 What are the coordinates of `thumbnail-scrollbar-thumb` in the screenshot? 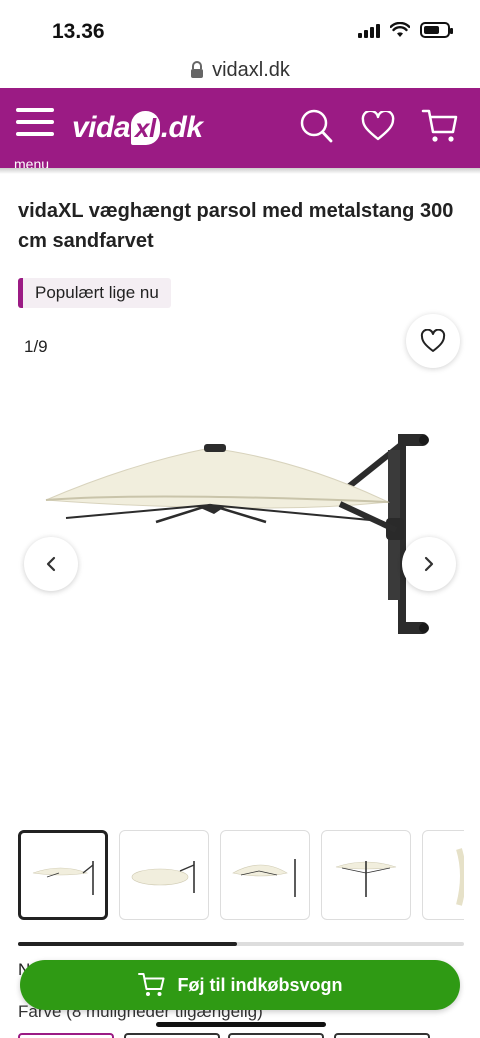 It's located at (127, 944).